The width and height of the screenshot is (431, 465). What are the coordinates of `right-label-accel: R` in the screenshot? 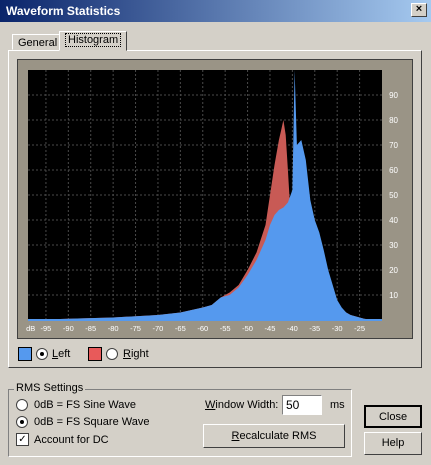 It's located at (127, 354).